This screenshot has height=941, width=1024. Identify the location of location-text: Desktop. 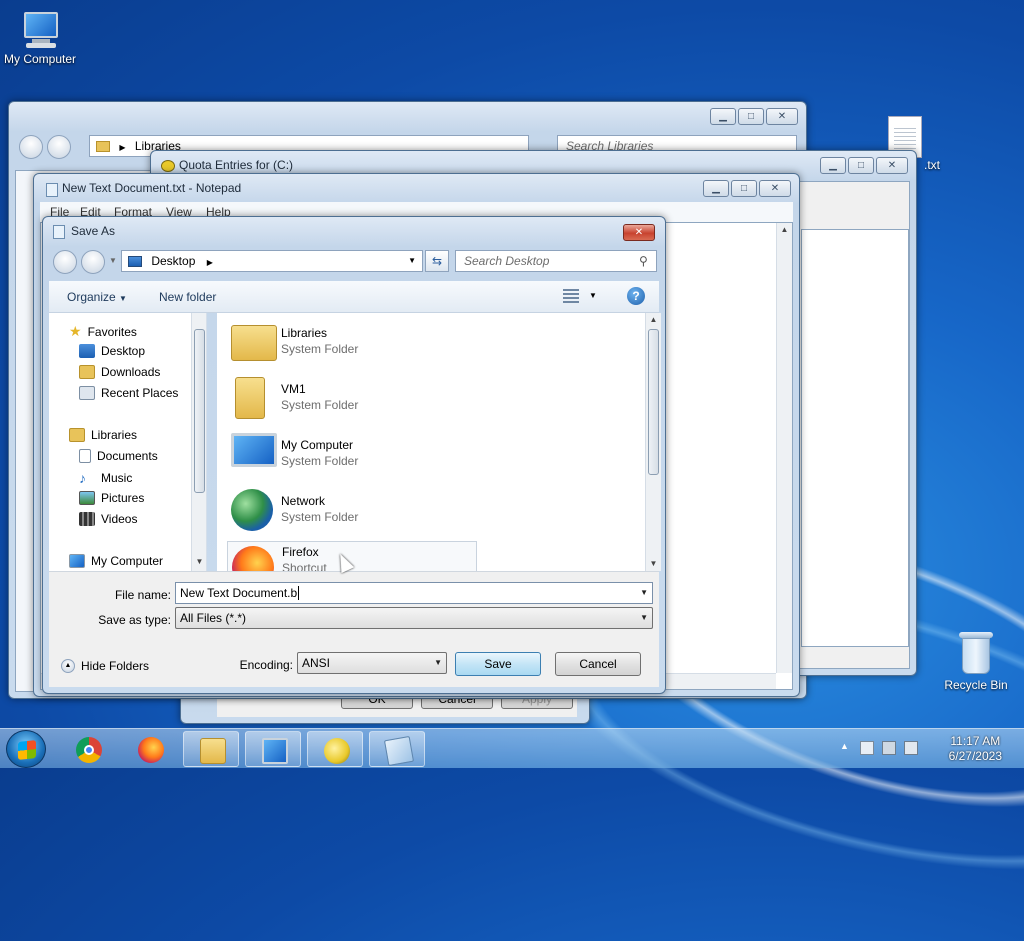
(173, 261).